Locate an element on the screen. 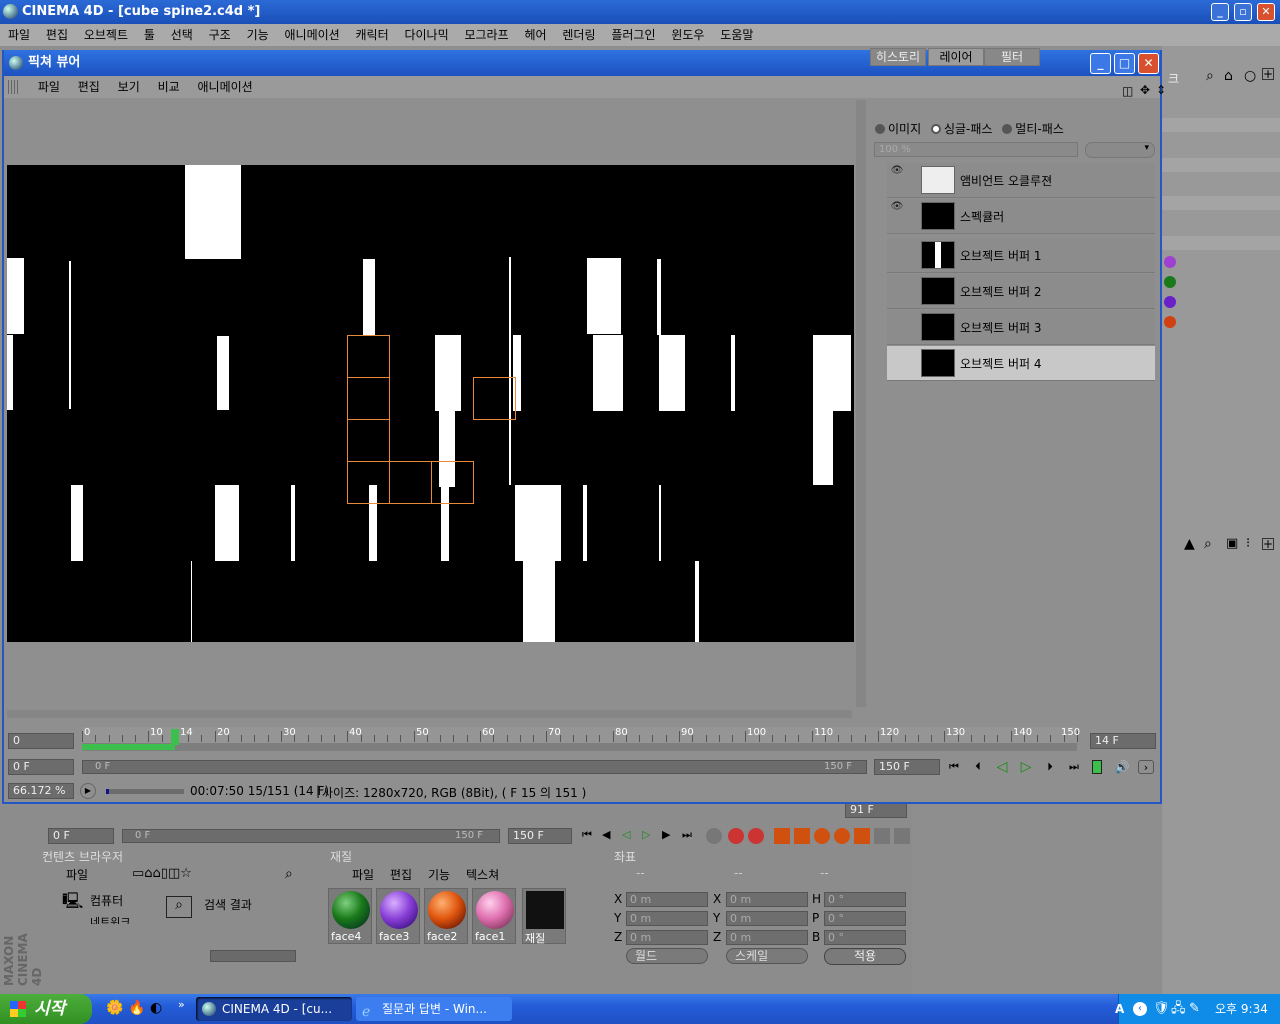  menu-mograph: 모그라프 is located at coordinates (482, 35).